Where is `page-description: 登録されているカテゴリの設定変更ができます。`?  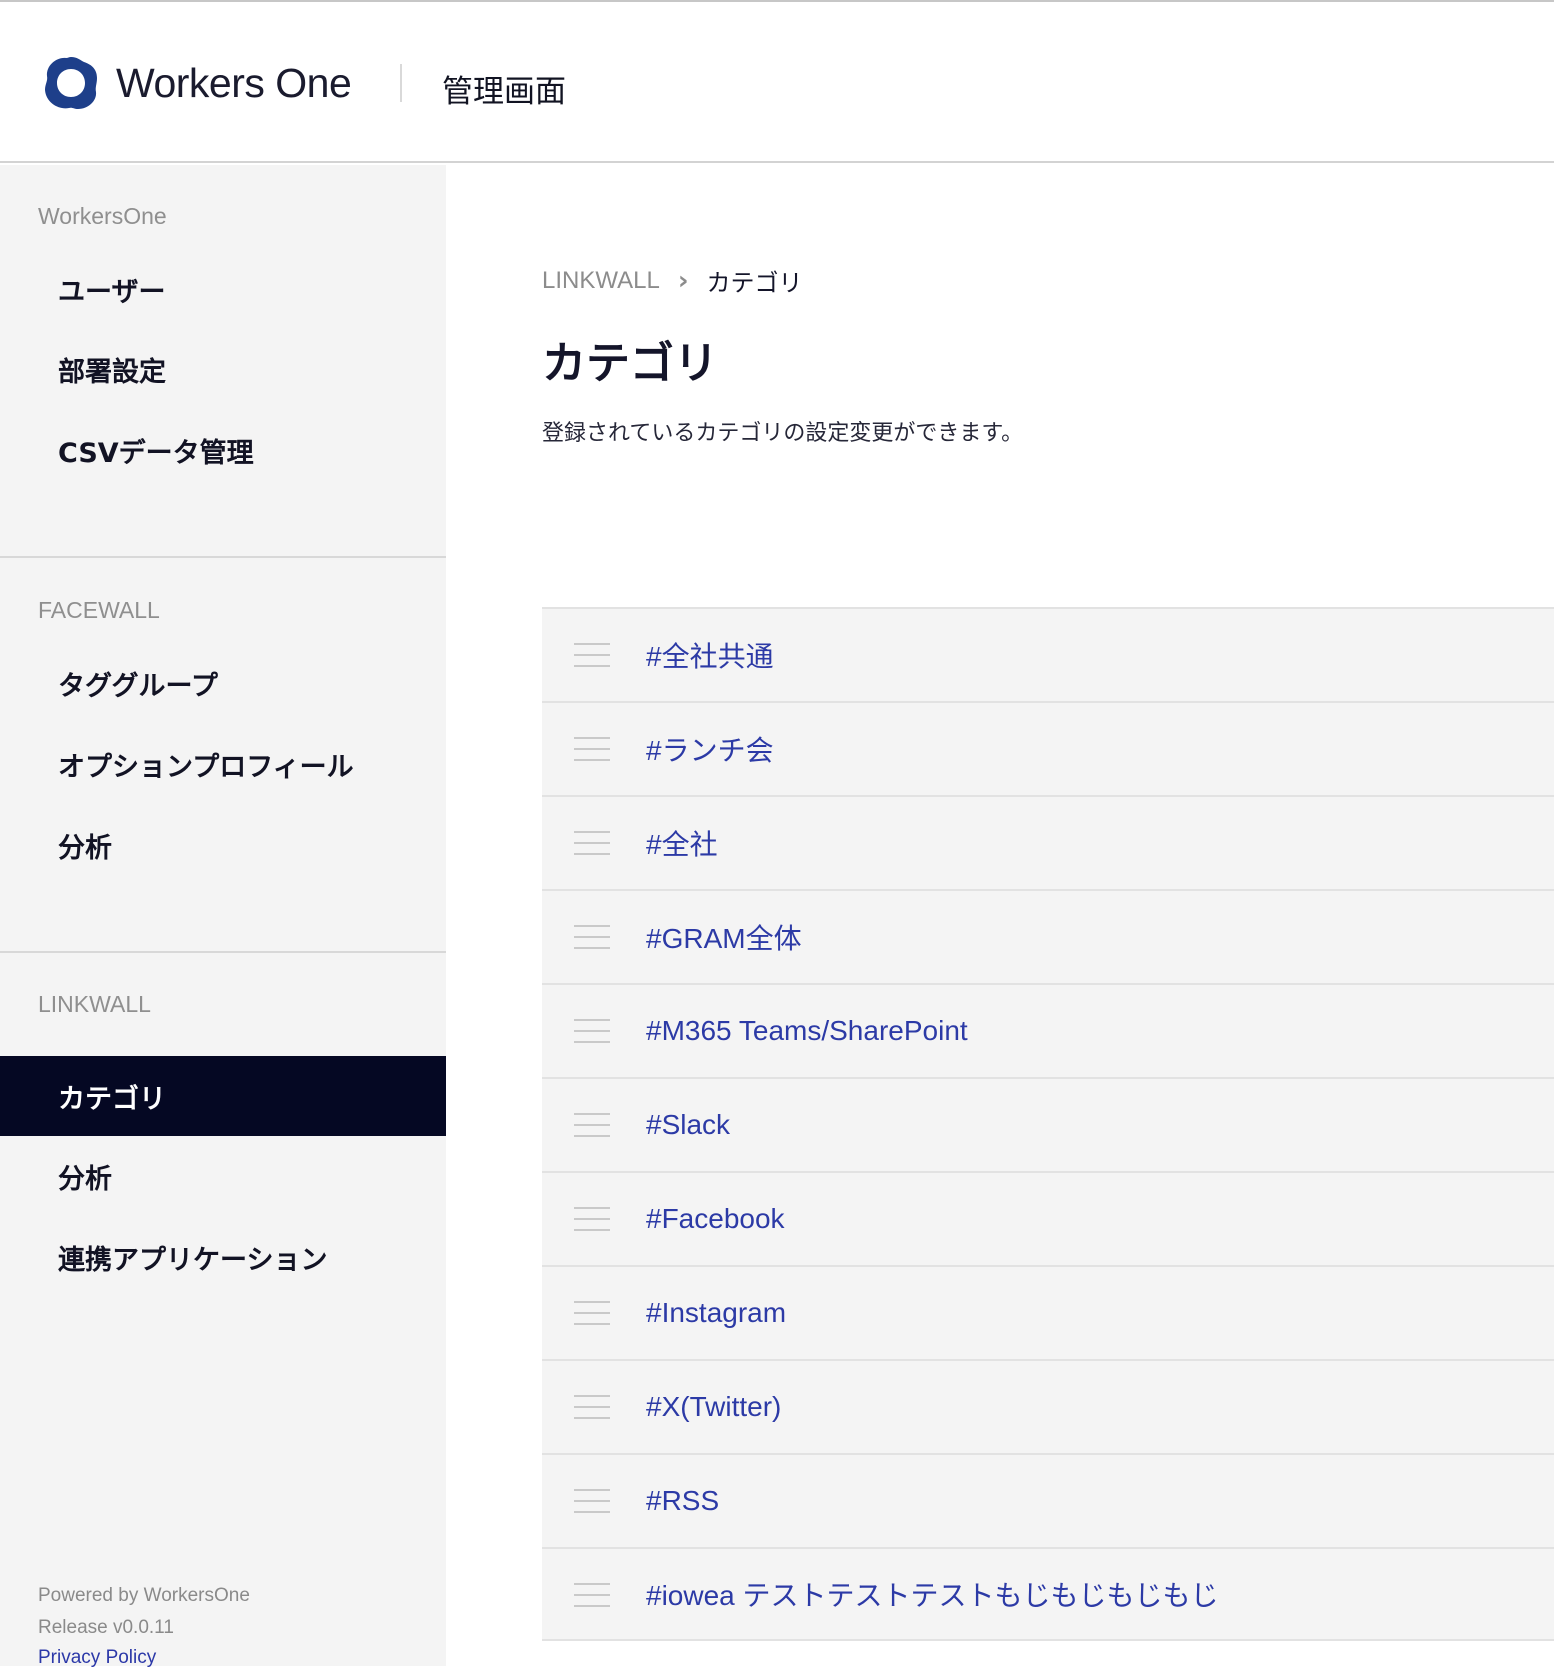
page-description: 登録されているカテゴリの設定変更ができます。 is located at coordinates (783, 433).